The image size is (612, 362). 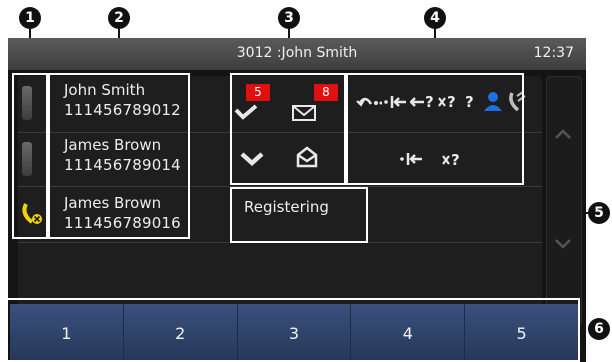 What do you see at coordinates (563, 134) in the screenshot?
I see `scroll-up-icon` at bounding box center [563, 134].